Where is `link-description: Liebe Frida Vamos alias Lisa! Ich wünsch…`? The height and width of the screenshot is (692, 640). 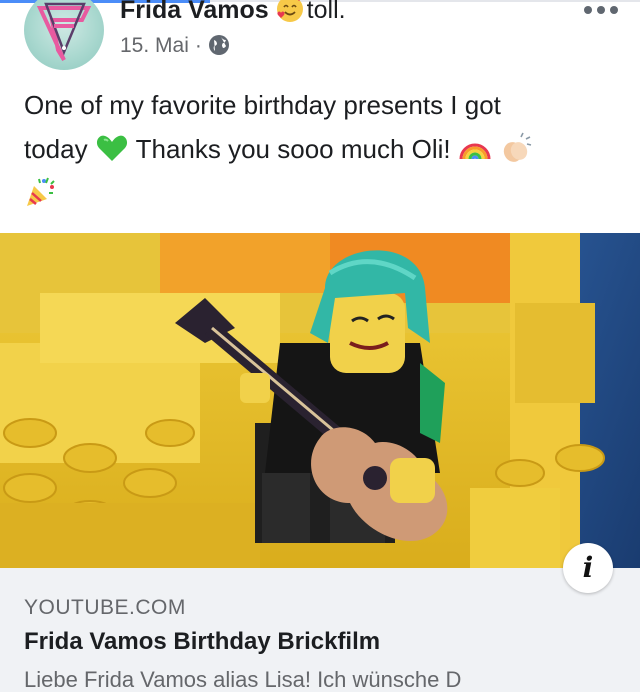 link-description: Liebe Frida Vamos alias Lisa! Ich wünsch… is located at coordinates (243, 679).